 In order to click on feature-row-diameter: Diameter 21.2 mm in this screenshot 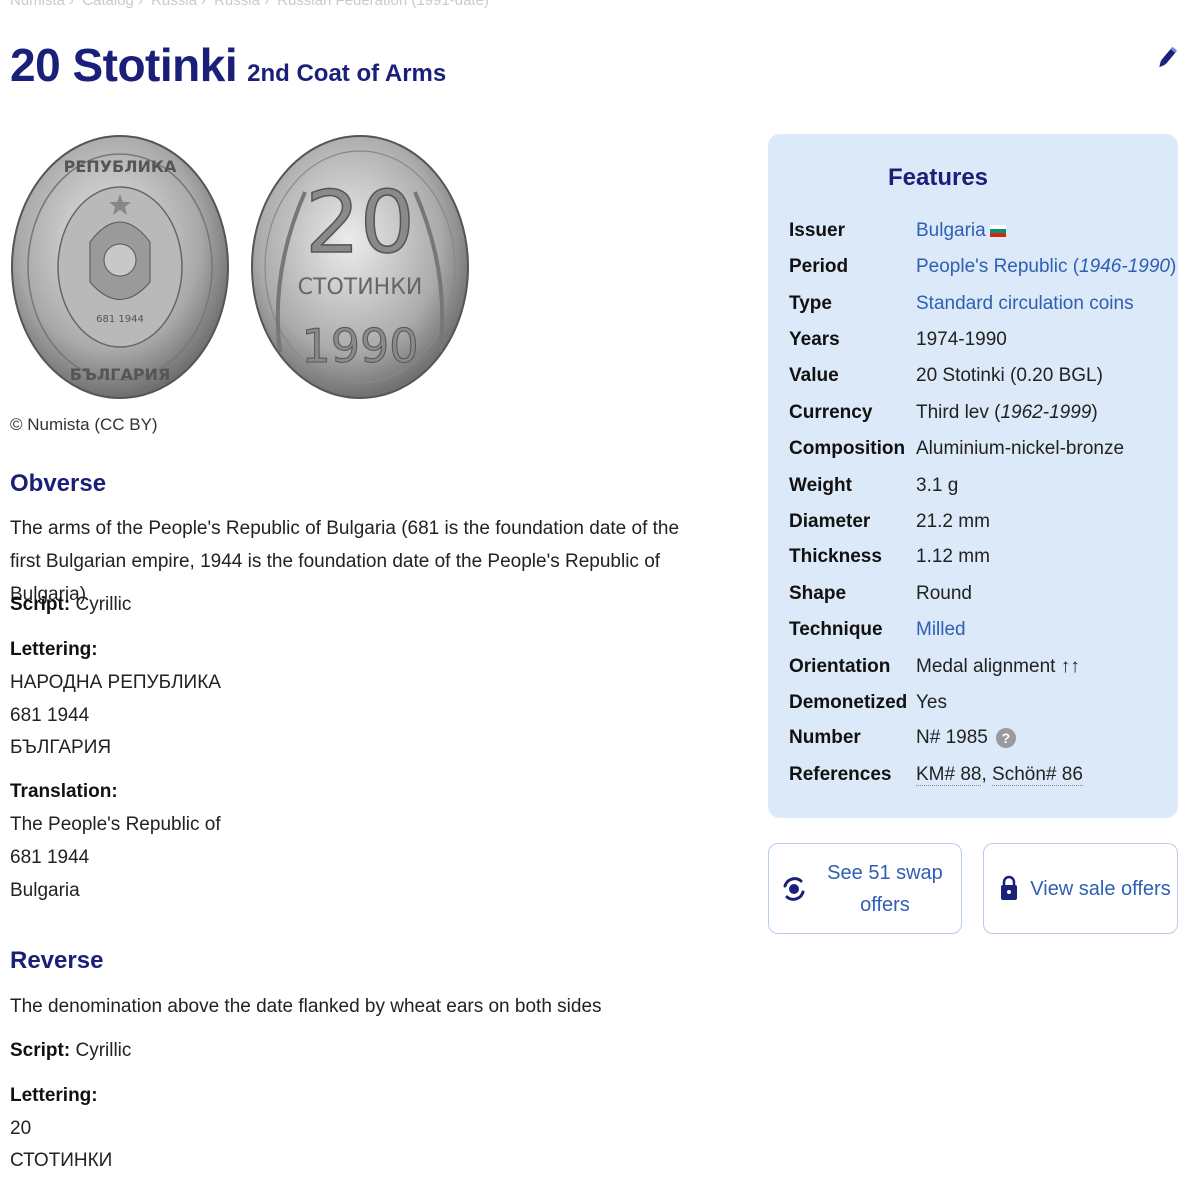, I will do `click(889, 522)`.